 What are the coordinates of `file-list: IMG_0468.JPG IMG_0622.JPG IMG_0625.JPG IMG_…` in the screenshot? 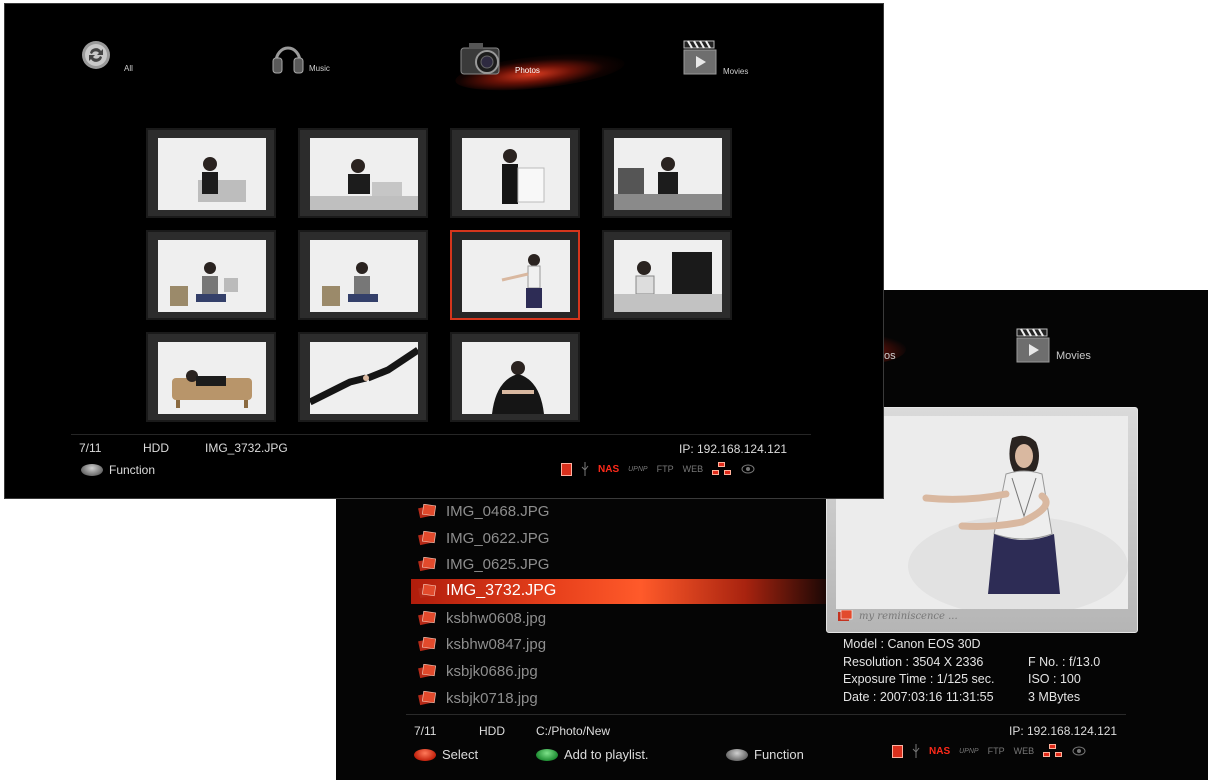 It's located at (621, 605).